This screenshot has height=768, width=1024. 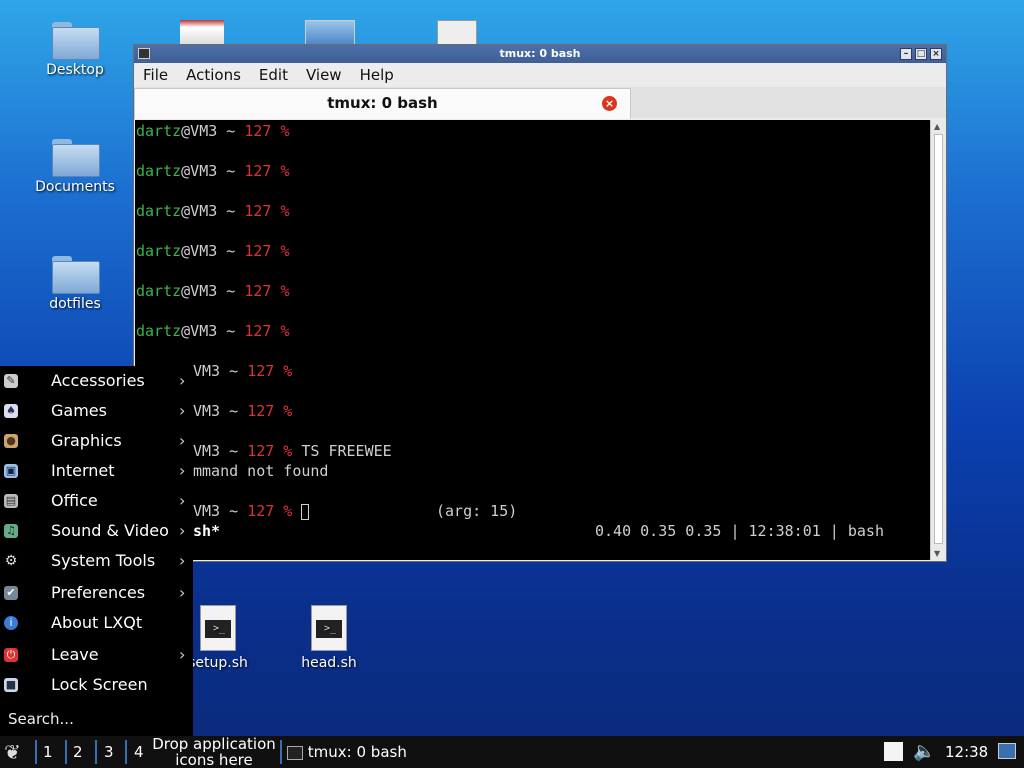 I want to click on close-window-button: ×, so click(x=936, y=54).